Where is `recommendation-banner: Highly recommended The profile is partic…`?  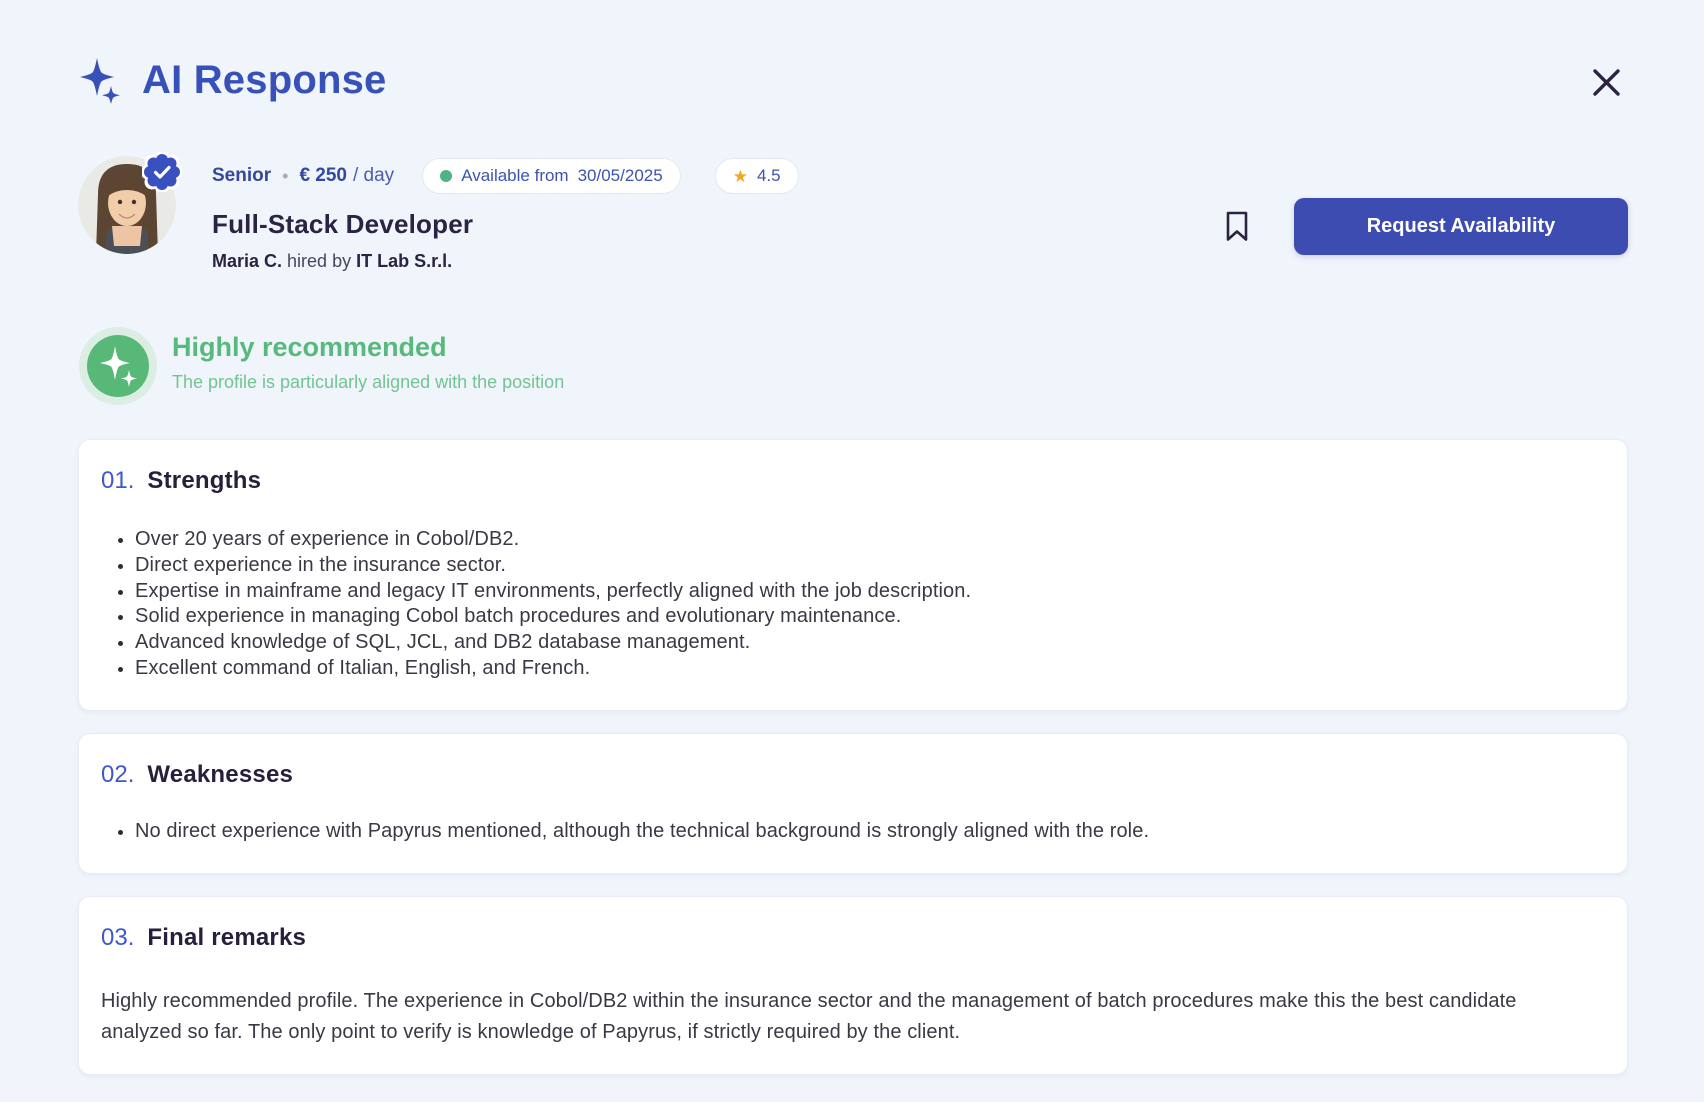 recommendation-banner: Highly recommended The profile is partic… is located at coordinates (853, 368).